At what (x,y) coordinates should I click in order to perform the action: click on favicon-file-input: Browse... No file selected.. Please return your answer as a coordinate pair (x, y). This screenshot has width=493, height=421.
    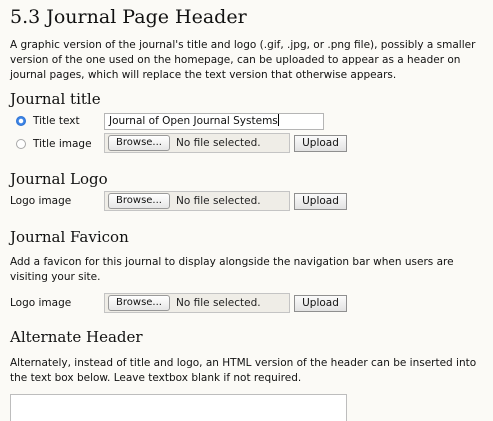
    Looking at the image, I should click on (197, 303).